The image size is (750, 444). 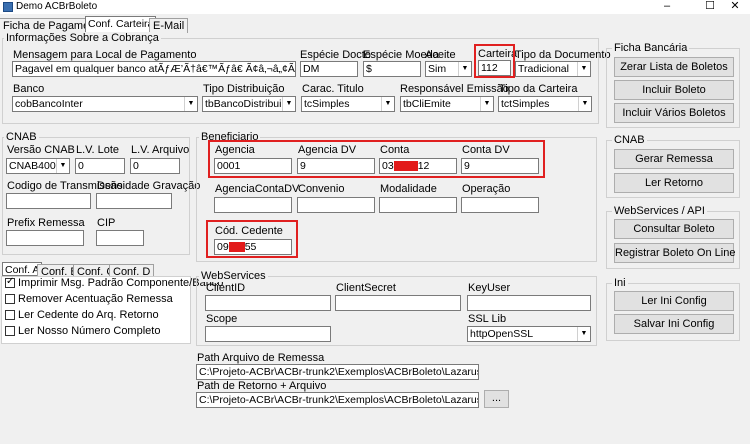 What do you see at coordinates (735, 7) in the screenshot?
I see `close-button: ✕` at bounding box center [735, 7].